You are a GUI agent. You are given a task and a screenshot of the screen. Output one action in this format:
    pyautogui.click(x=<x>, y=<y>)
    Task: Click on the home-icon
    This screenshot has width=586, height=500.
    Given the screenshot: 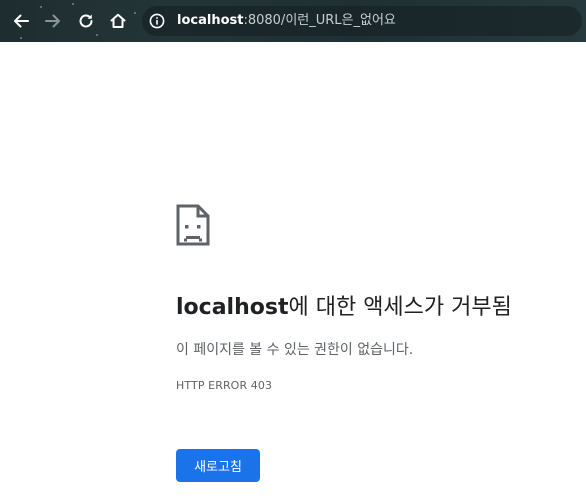 What is the action you would take?
    pyautogui.click(x=118, y=20)
    